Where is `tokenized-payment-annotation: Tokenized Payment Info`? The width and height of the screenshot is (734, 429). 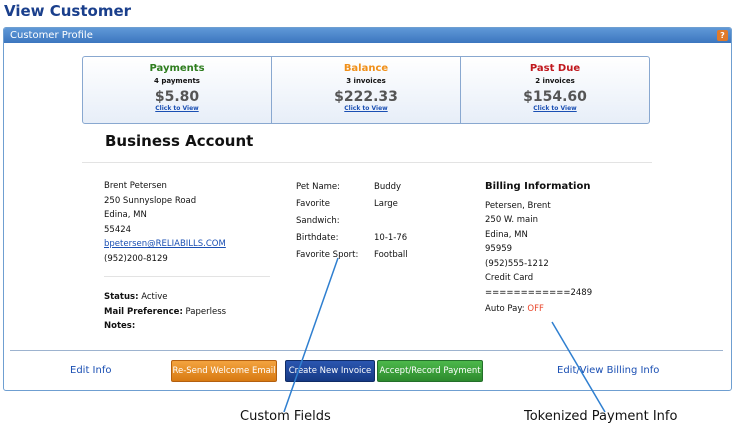
tokenized-payment-annotation: Tokenized Payment Info is located at coordinates (601, 416).